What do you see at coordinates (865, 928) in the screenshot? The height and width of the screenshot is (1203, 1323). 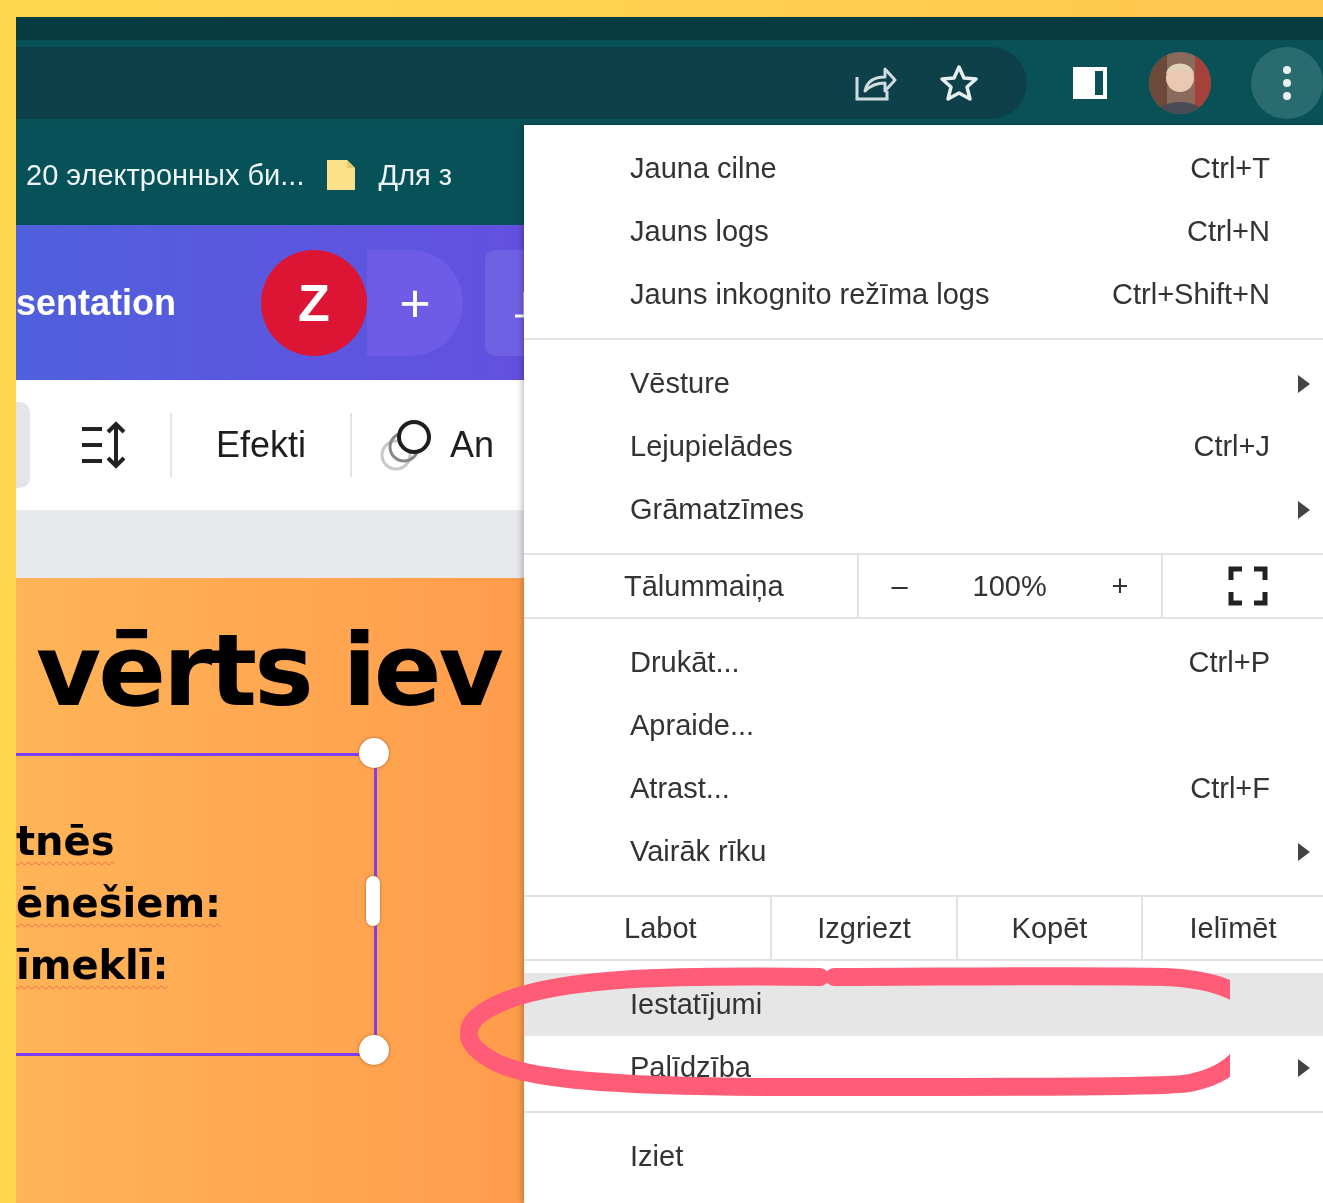 I see `edit-button: Izgriezt` at bounding box center [865, 928].